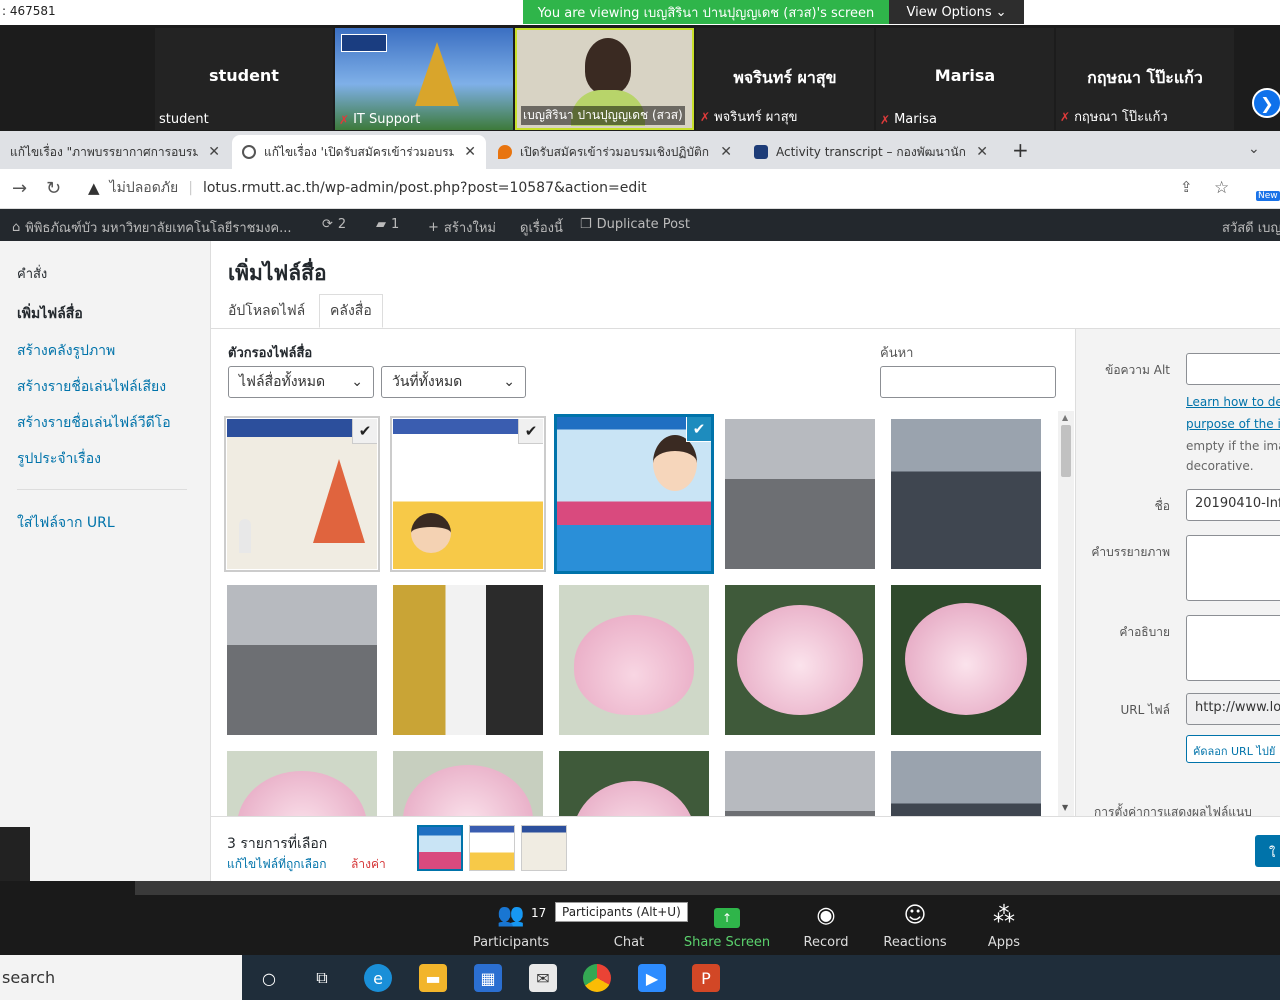  What do you see at coordinates (59, 459) in the screenshot?
I see `menu-item-featured-image: รูปประจำเรื่อง` at bounding box center [59, 459].